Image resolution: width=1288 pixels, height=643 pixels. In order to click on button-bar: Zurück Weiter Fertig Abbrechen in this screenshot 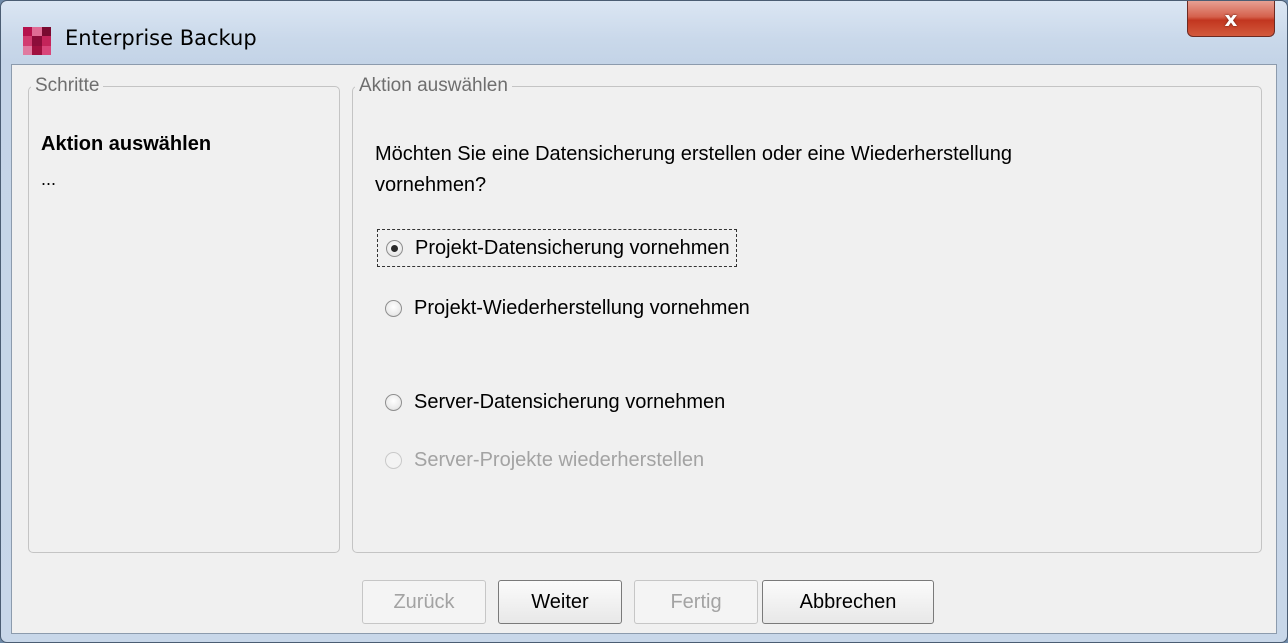, I will do `click(644, 598)`.